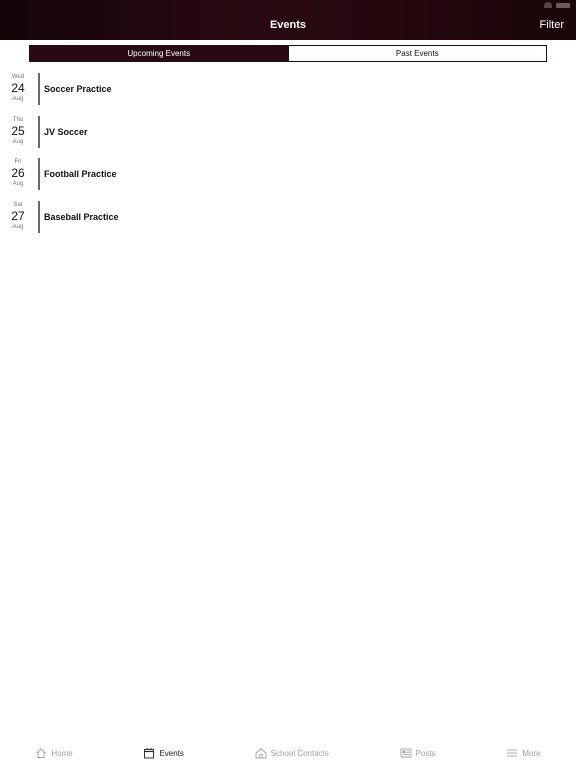 This screenshot has width=576, height=768. Describe the element at coordinates (159, 53) in the screenshot. I see `upcoming-events-tab: Upcoming Events` at that location.